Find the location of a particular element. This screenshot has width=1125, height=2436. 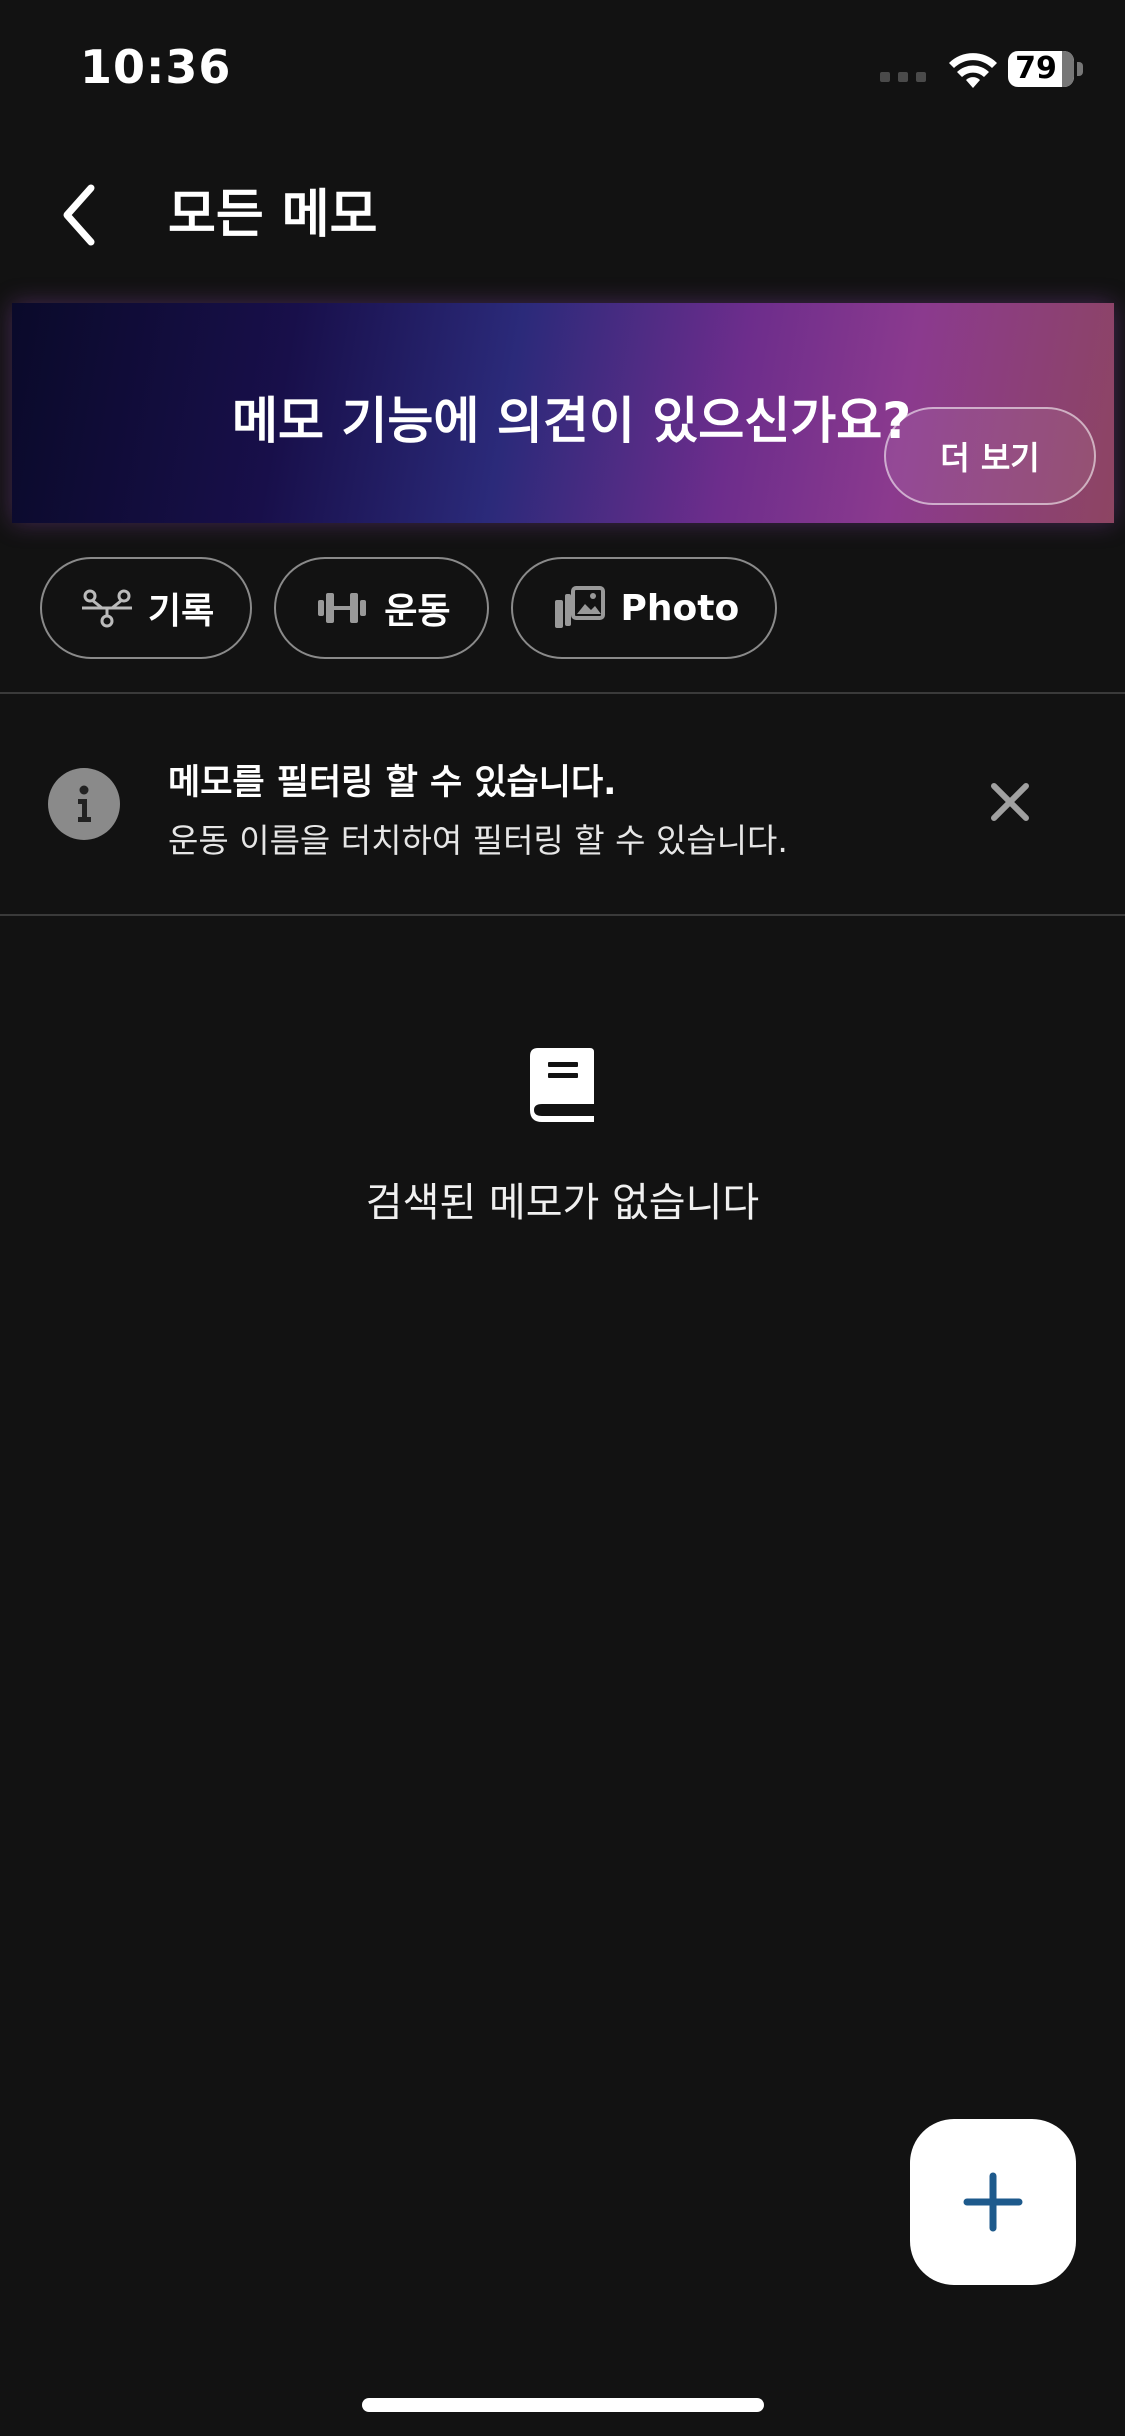

battery-icon: 79 is located at coordinates (1041, 69).